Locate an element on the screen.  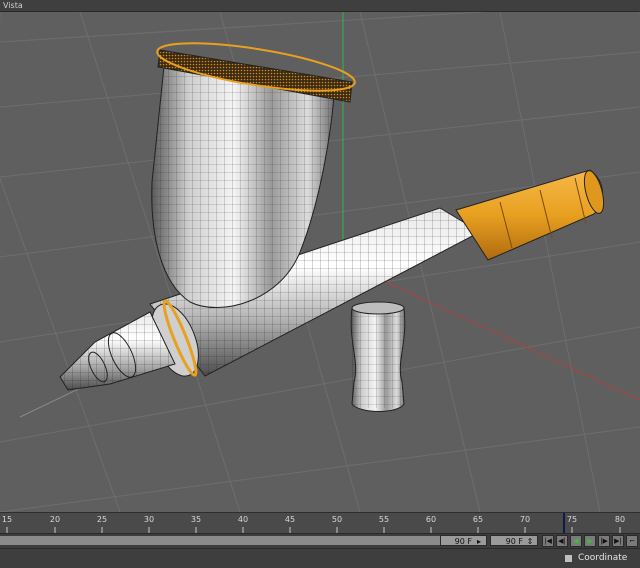
play-backward-button: ◀ is located at coordinates (576, 541).